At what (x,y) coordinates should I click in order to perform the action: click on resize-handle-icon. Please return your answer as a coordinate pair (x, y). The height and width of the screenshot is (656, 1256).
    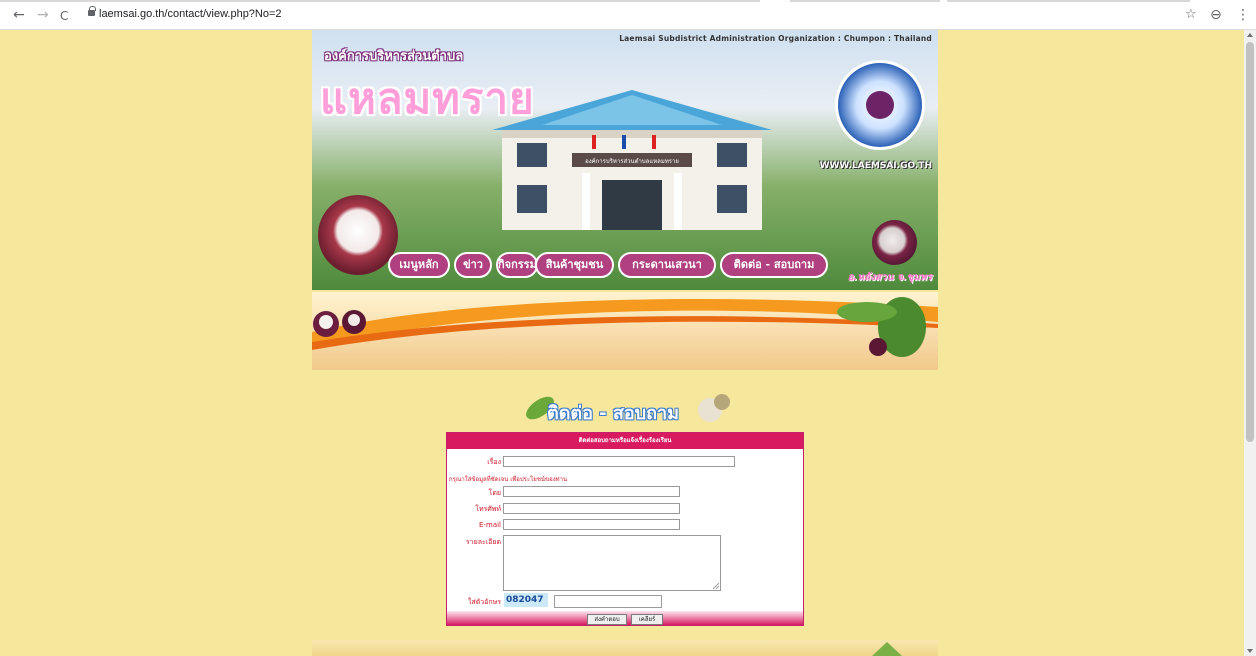
    Looking at the image, I should click on (716, 586).